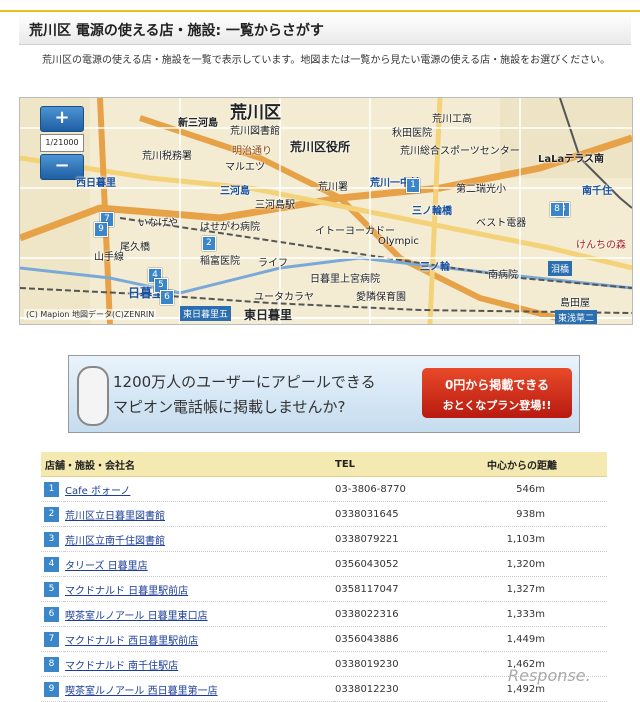 This screenshot has width=640, height=702. What do you see at coordinates (410, 539) in the screenshot?
I see `store-tel: 0338079221` at bounding box center [410, 539].